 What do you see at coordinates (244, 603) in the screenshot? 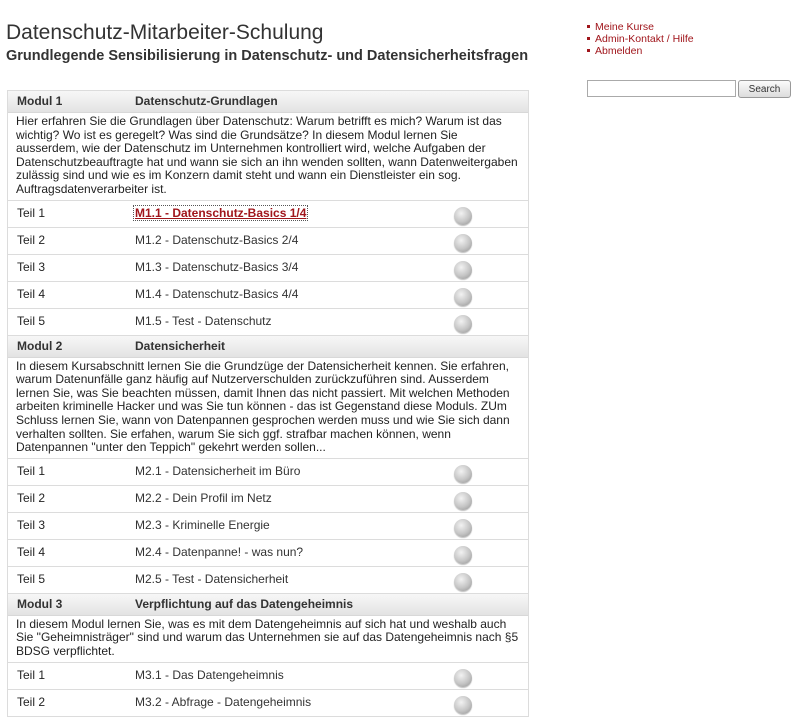
I see `module-name: Verpflichtung auf das Datengeheimnis` at bounding box center [244, 603].